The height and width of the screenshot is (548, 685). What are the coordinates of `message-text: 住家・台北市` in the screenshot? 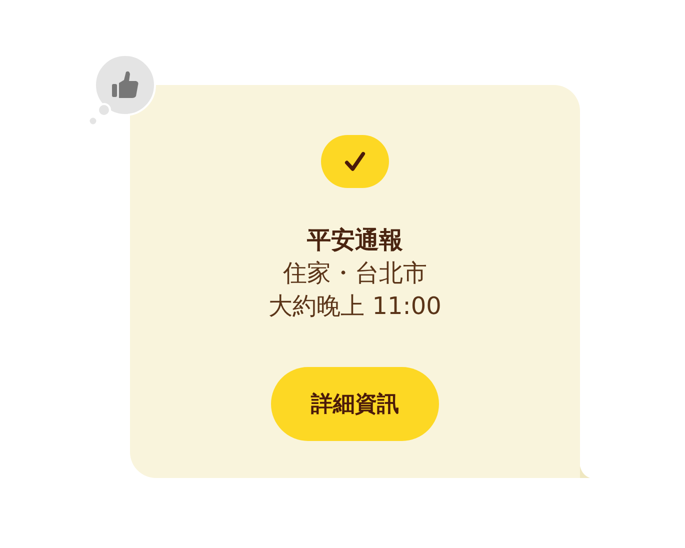 It's located at (355, 273).